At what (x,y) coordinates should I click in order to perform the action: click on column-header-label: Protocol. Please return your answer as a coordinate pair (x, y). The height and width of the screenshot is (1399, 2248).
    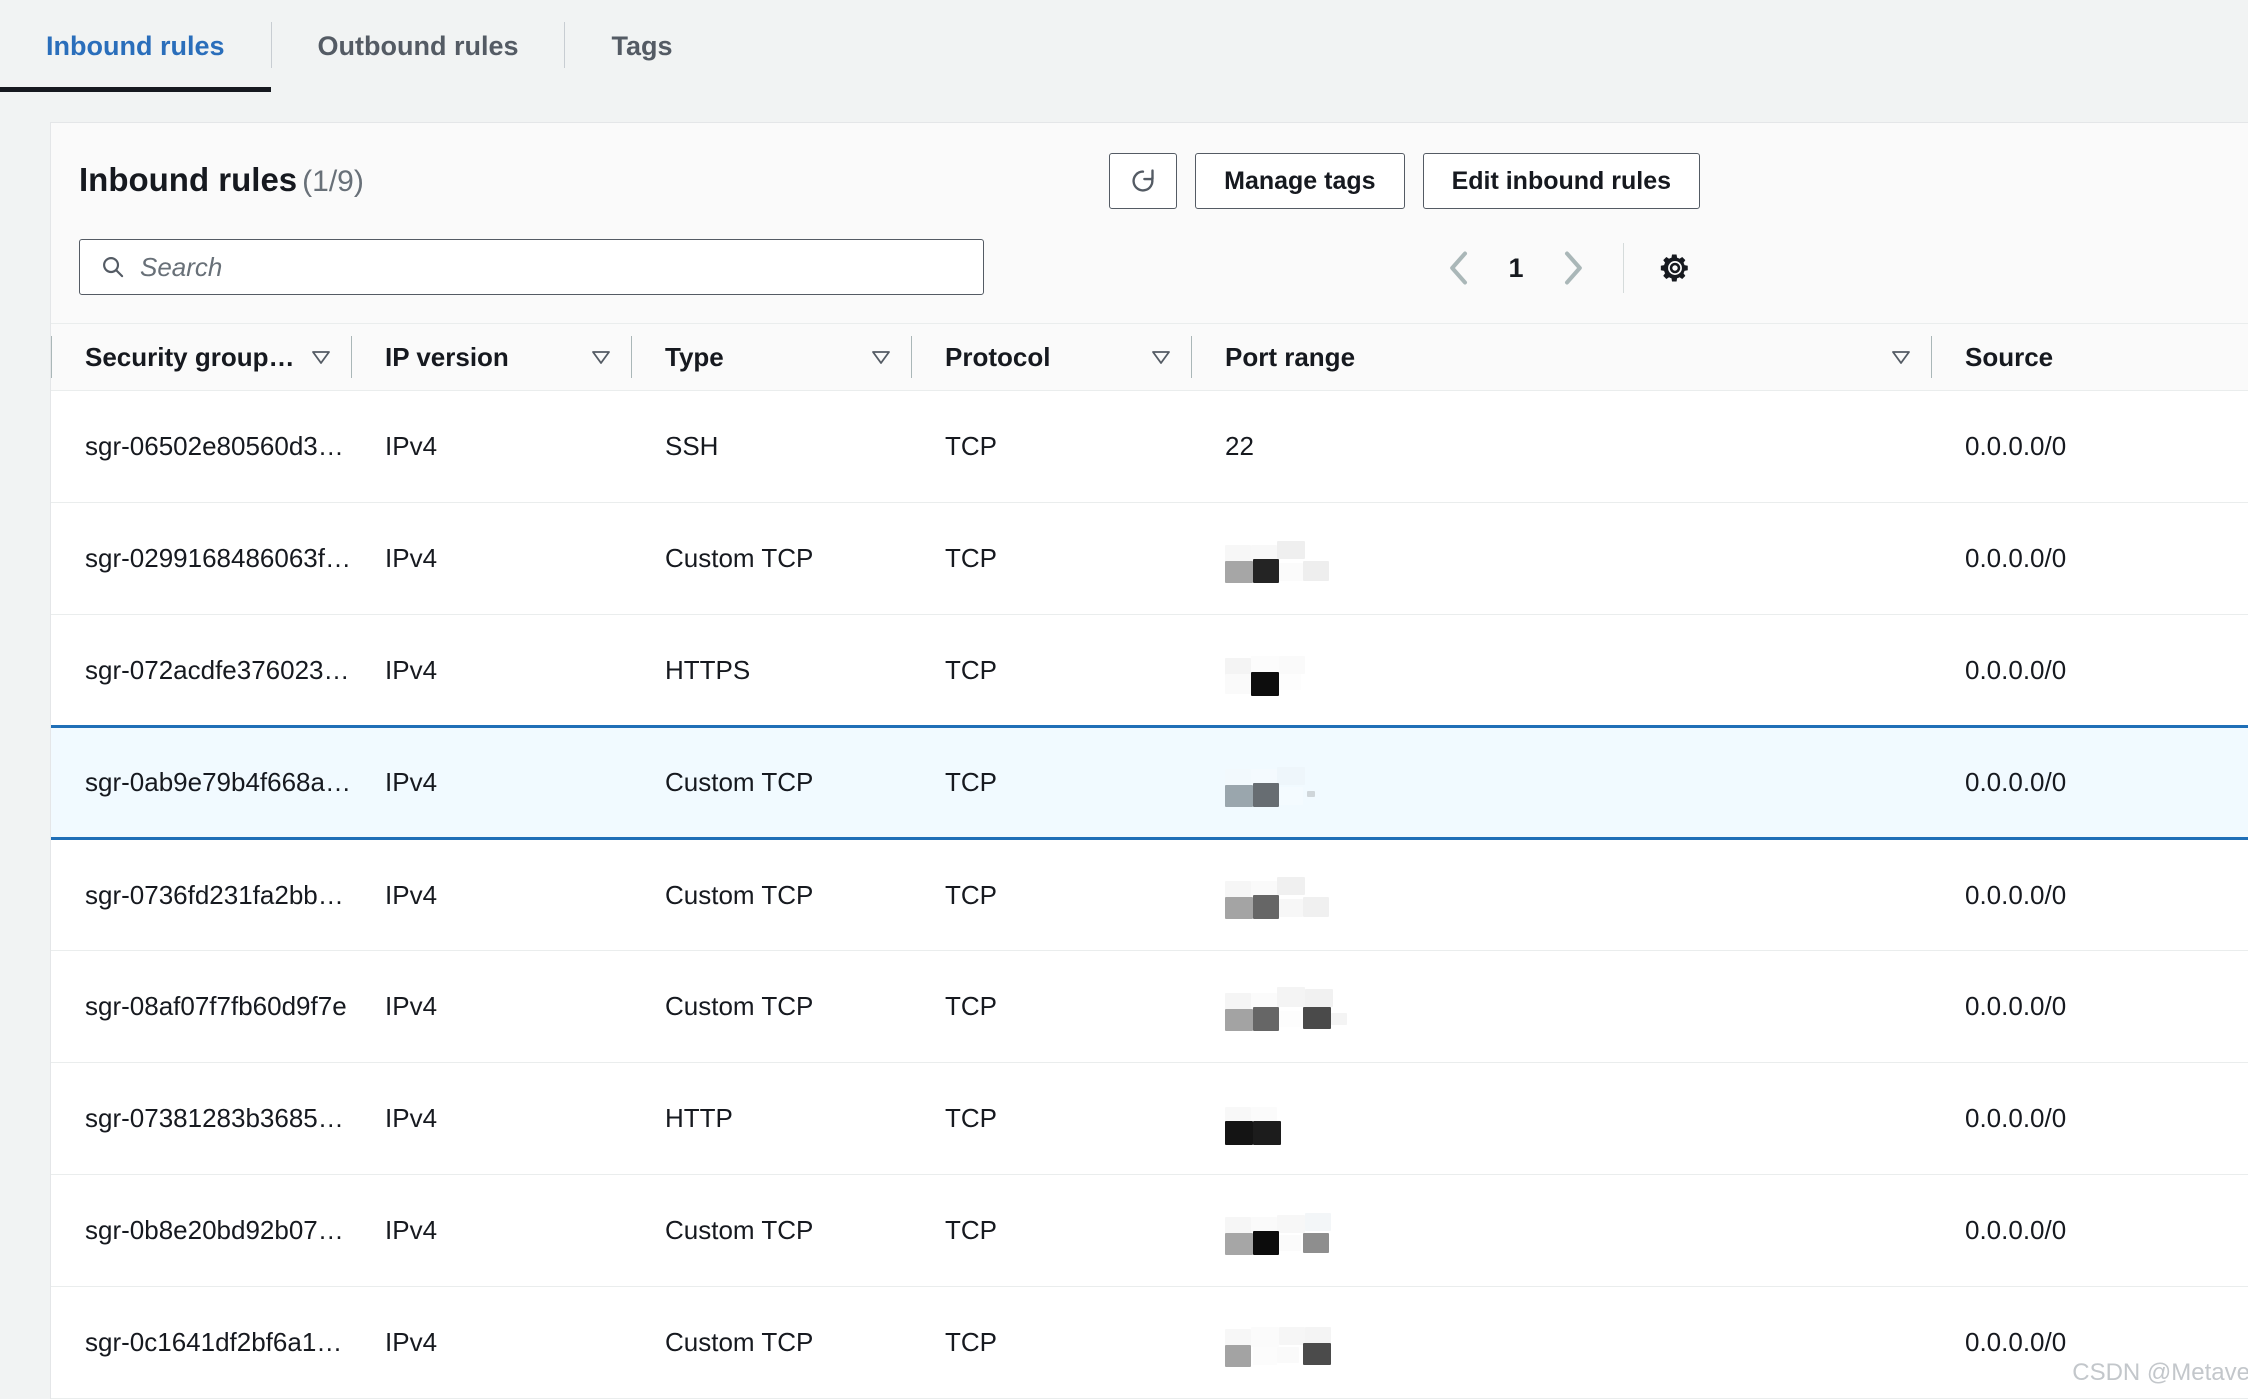
    Looking at the image, I should click on (998, 356).